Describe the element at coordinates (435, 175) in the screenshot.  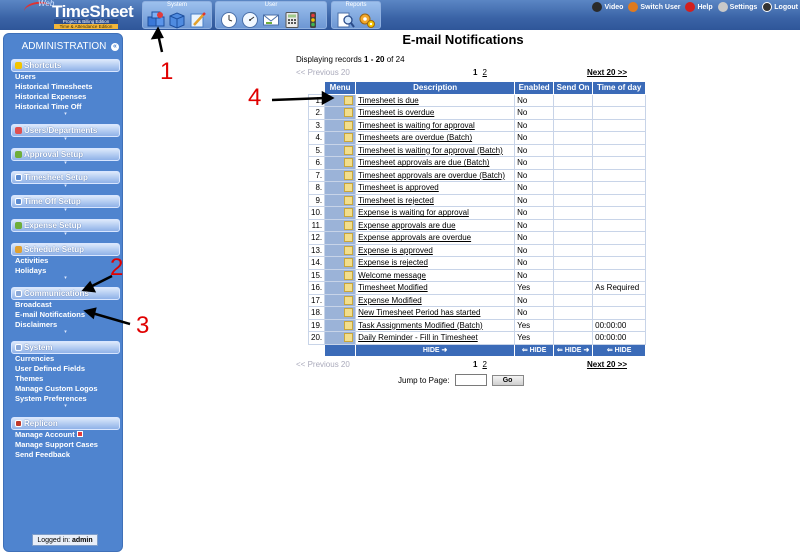
I see `row-description-link: Timesheet approvals are overdue (Batch)` at that location.